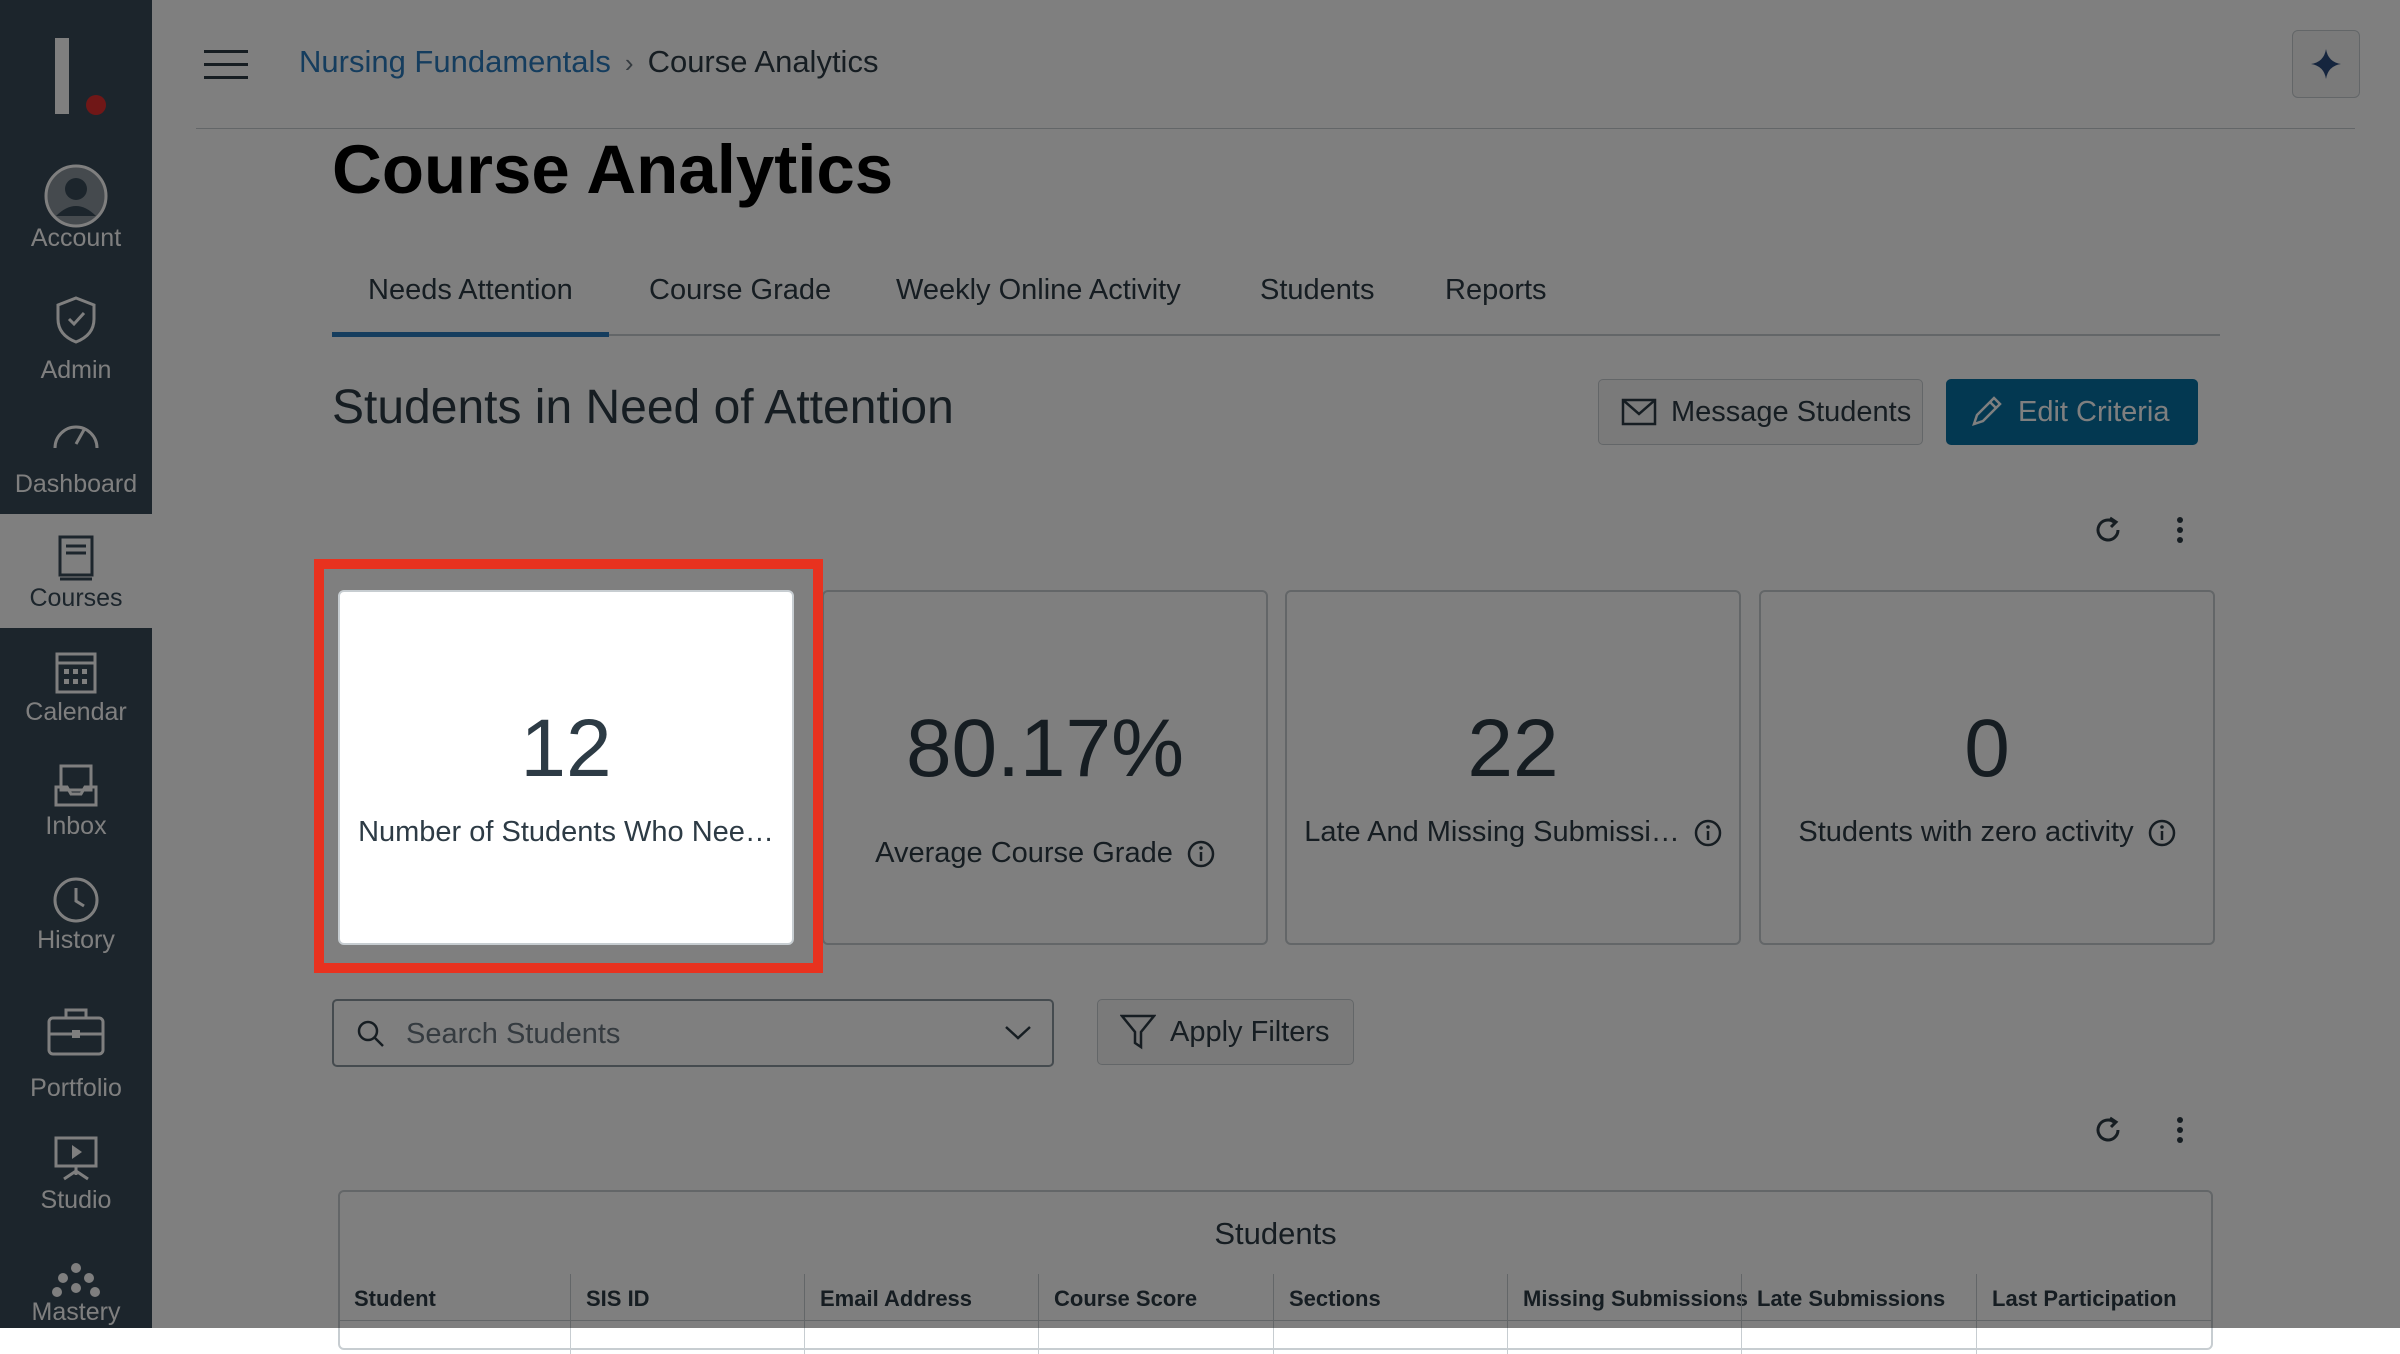 The height and width of the screenshot is (1354, 2400). I want to click on inbox-icon, so click(76, 786).